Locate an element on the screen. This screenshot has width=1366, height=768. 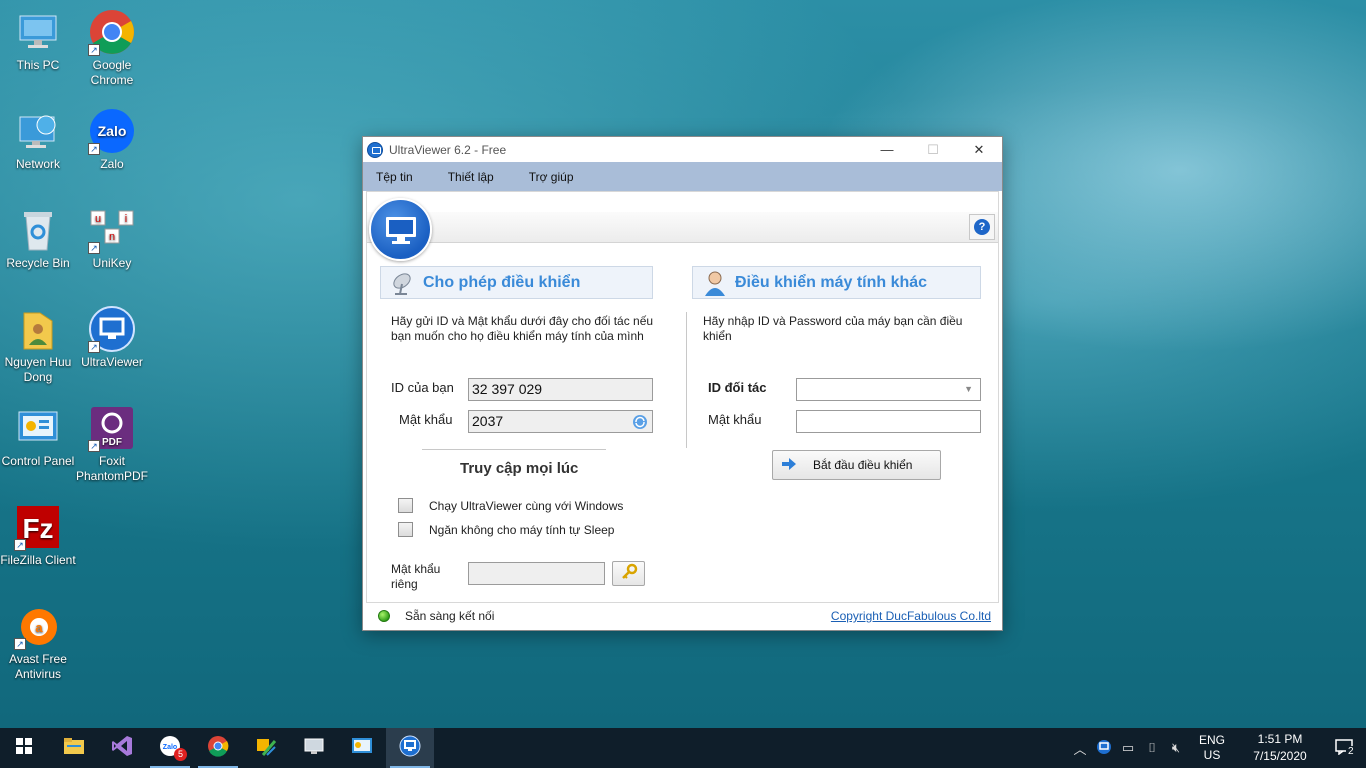
desktop-icon-avast: a ↗ Avast Free Antivirus is located at coordinates (38, 642).